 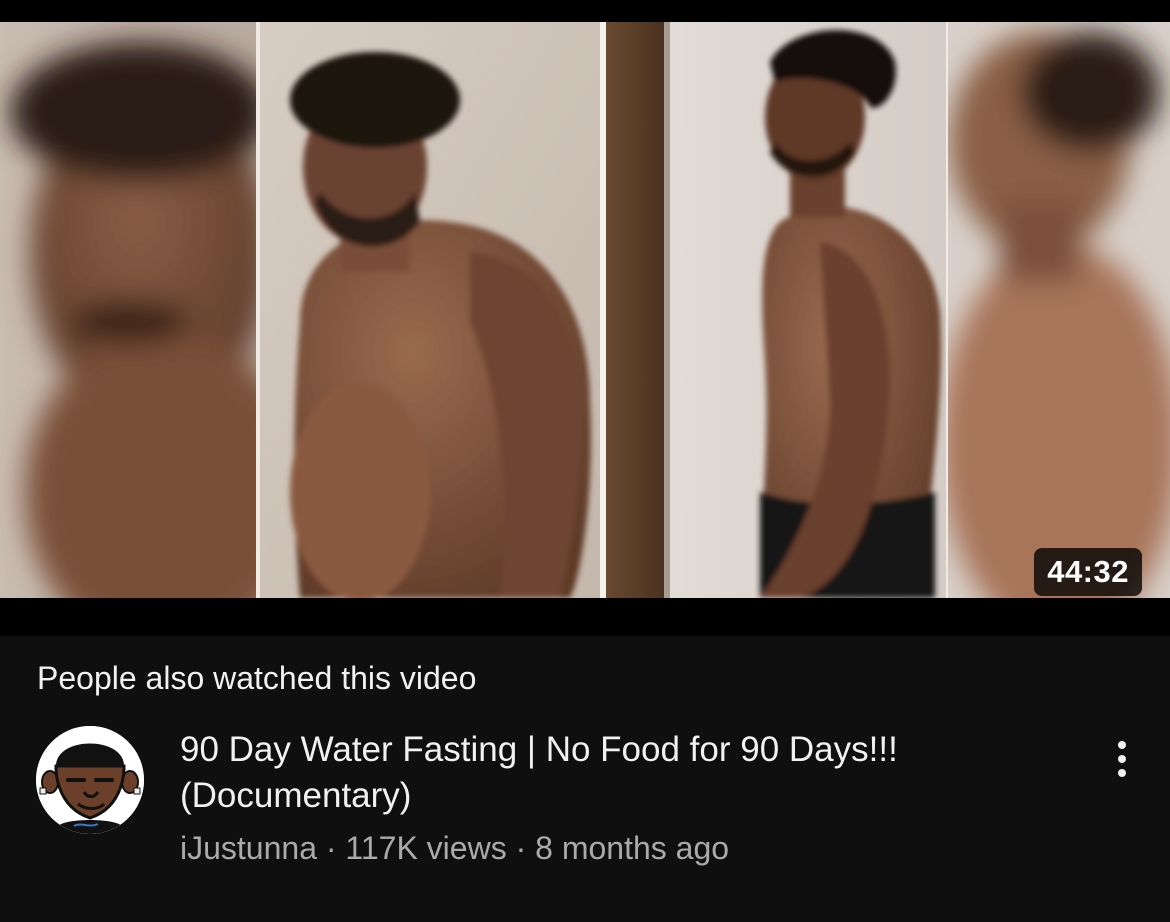 I want to click on view-count: 117K views, so click(x=426, y=848).